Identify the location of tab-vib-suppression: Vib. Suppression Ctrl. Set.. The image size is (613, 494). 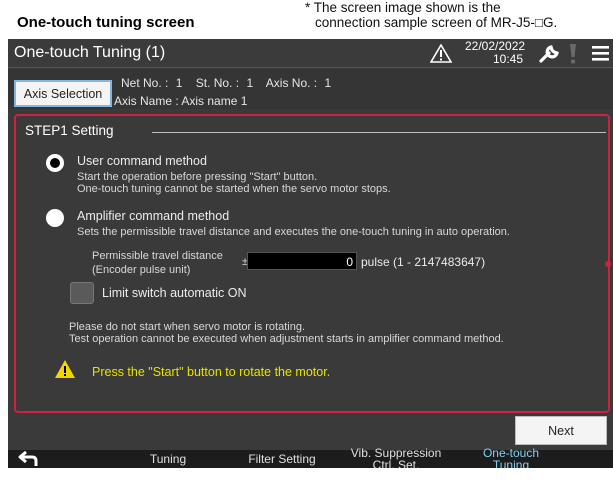
(396, 457).